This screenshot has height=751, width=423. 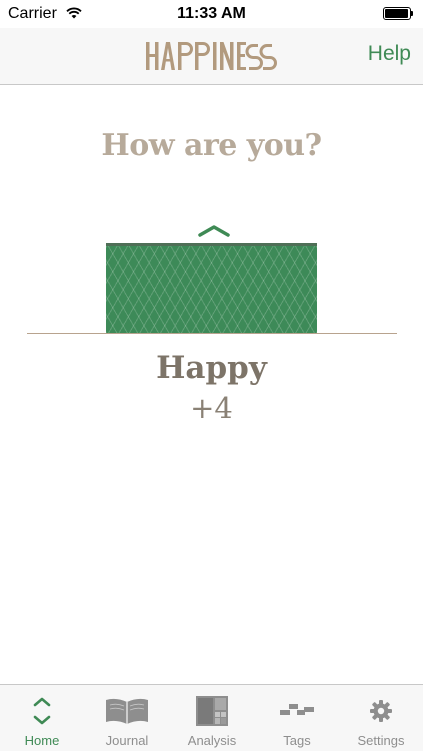 What do you see at coordinates (42, 711) in the screenshot?
I see `home-arrows-icon` at bounding box center [42, 711].